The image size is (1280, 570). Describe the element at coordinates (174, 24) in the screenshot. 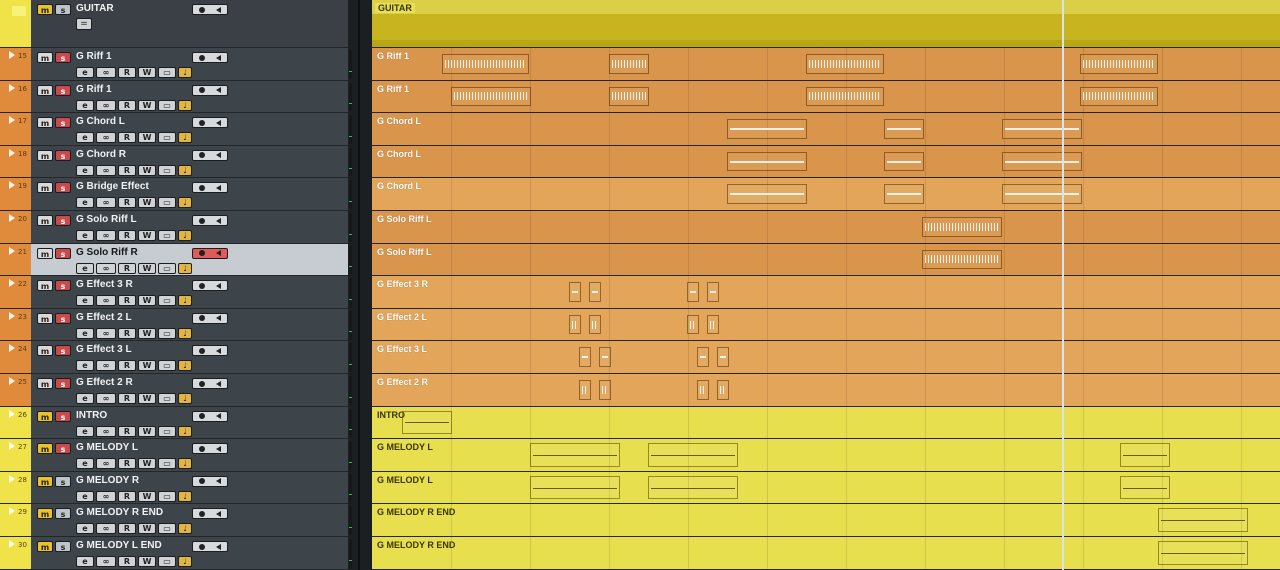

I see `folder-track-guitar: m s GUITAR =` at that location.